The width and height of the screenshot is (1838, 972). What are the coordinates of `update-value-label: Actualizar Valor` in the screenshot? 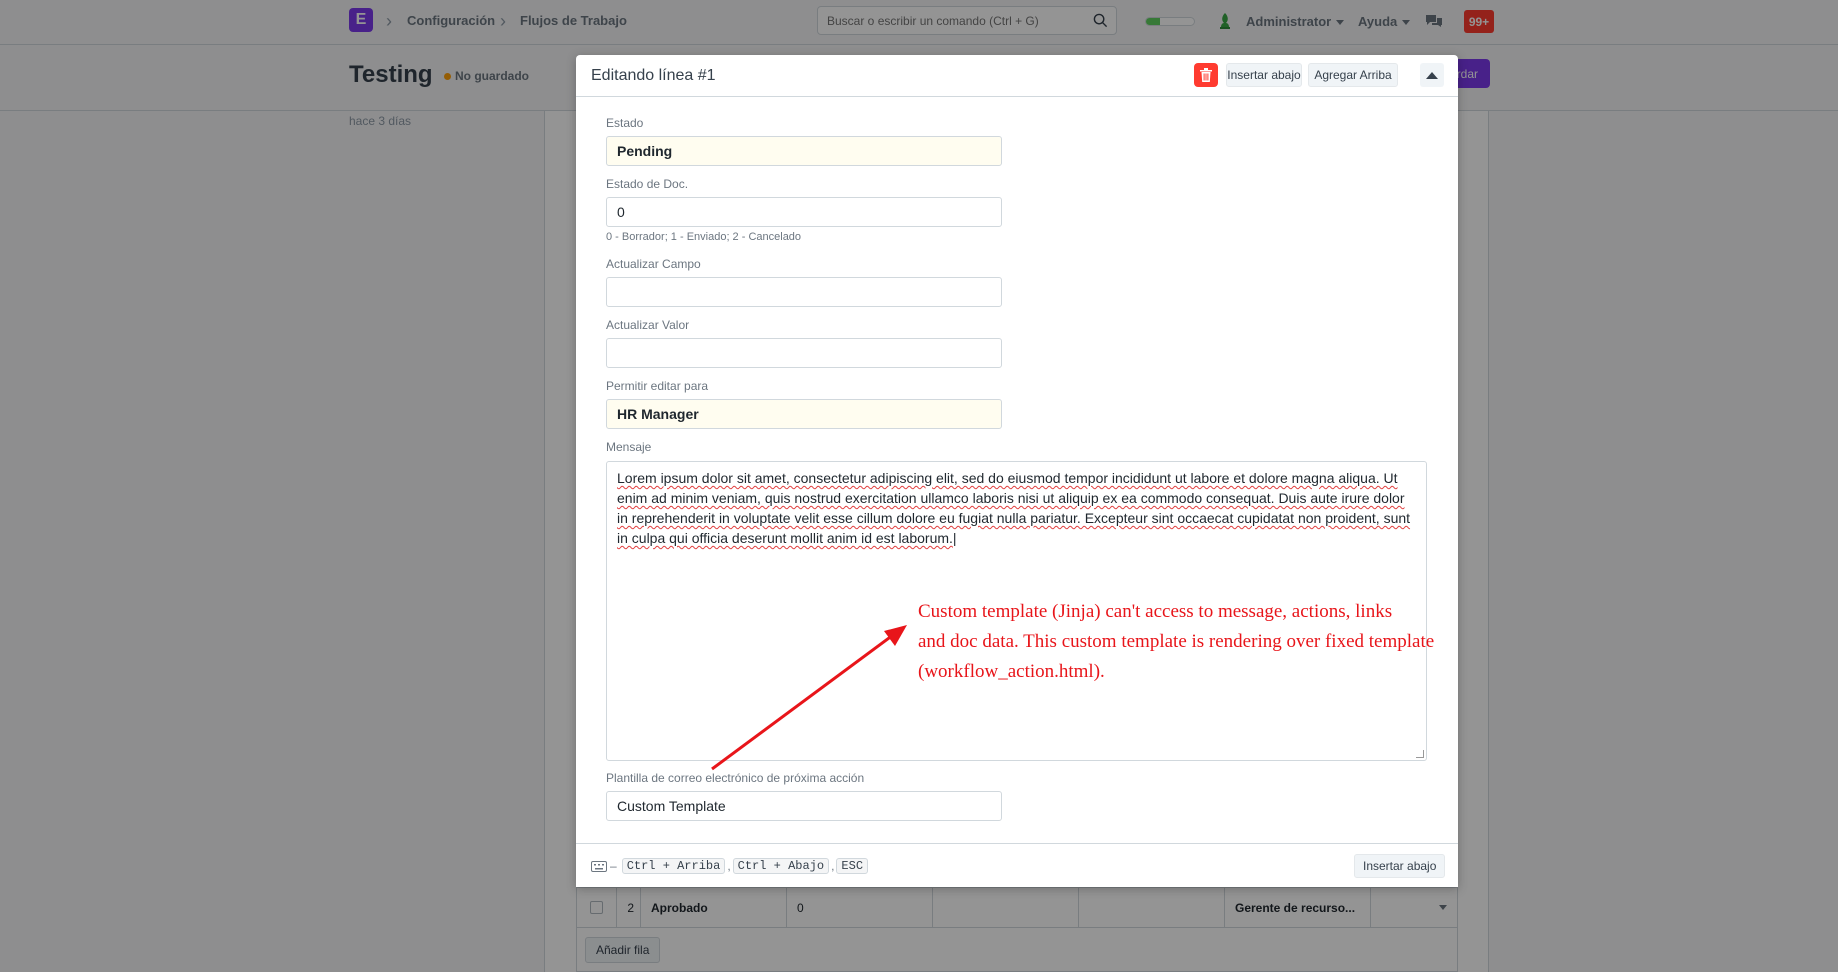 It's located at (648, 325).